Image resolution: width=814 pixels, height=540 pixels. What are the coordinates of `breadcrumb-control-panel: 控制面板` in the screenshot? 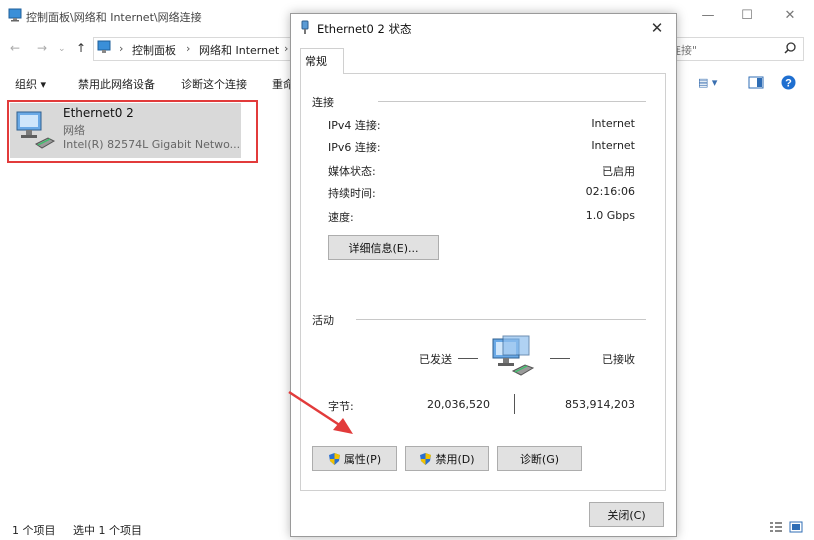 It's located at (154, 50).